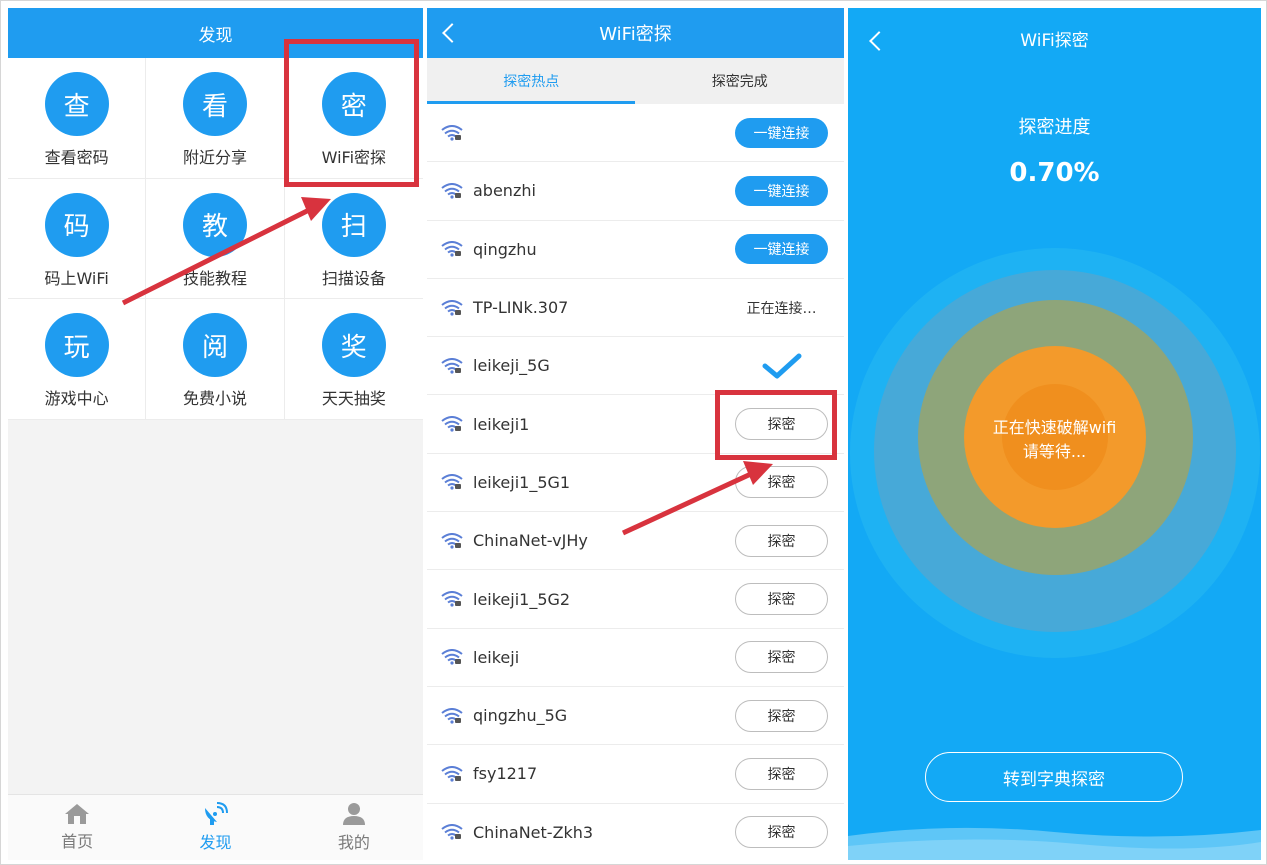  I want to click on back-arrow-icon, so click(452, 33).